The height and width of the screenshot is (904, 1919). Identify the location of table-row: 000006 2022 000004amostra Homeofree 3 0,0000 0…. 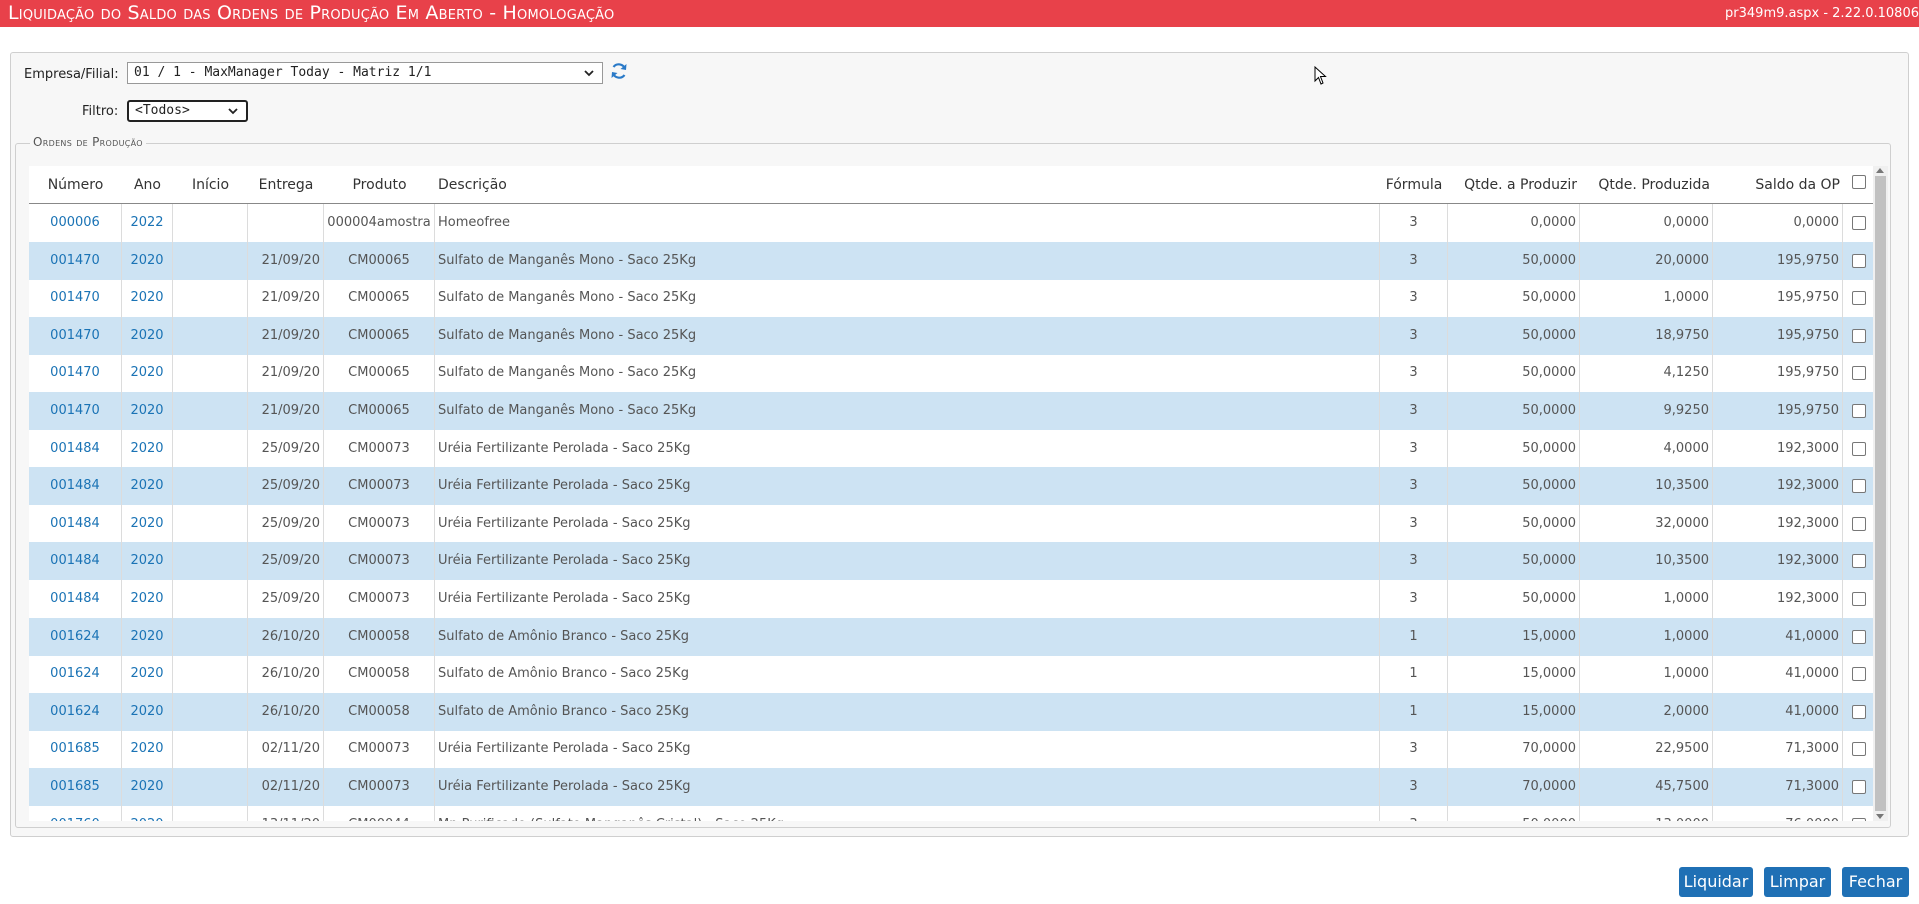
(951, 223).